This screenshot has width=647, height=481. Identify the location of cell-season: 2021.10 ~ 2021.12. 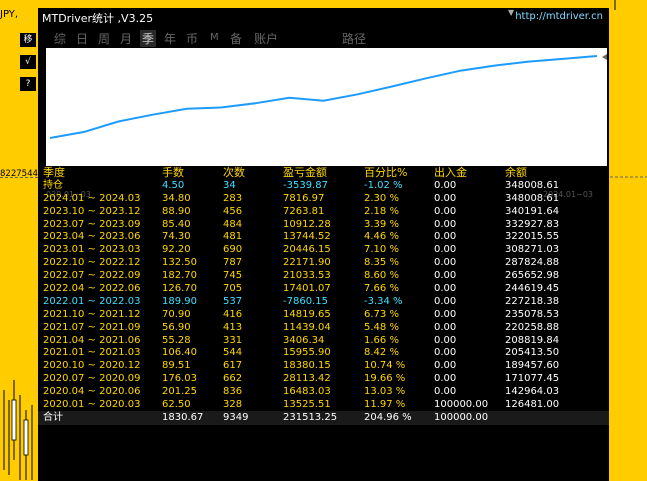
(92, 314).